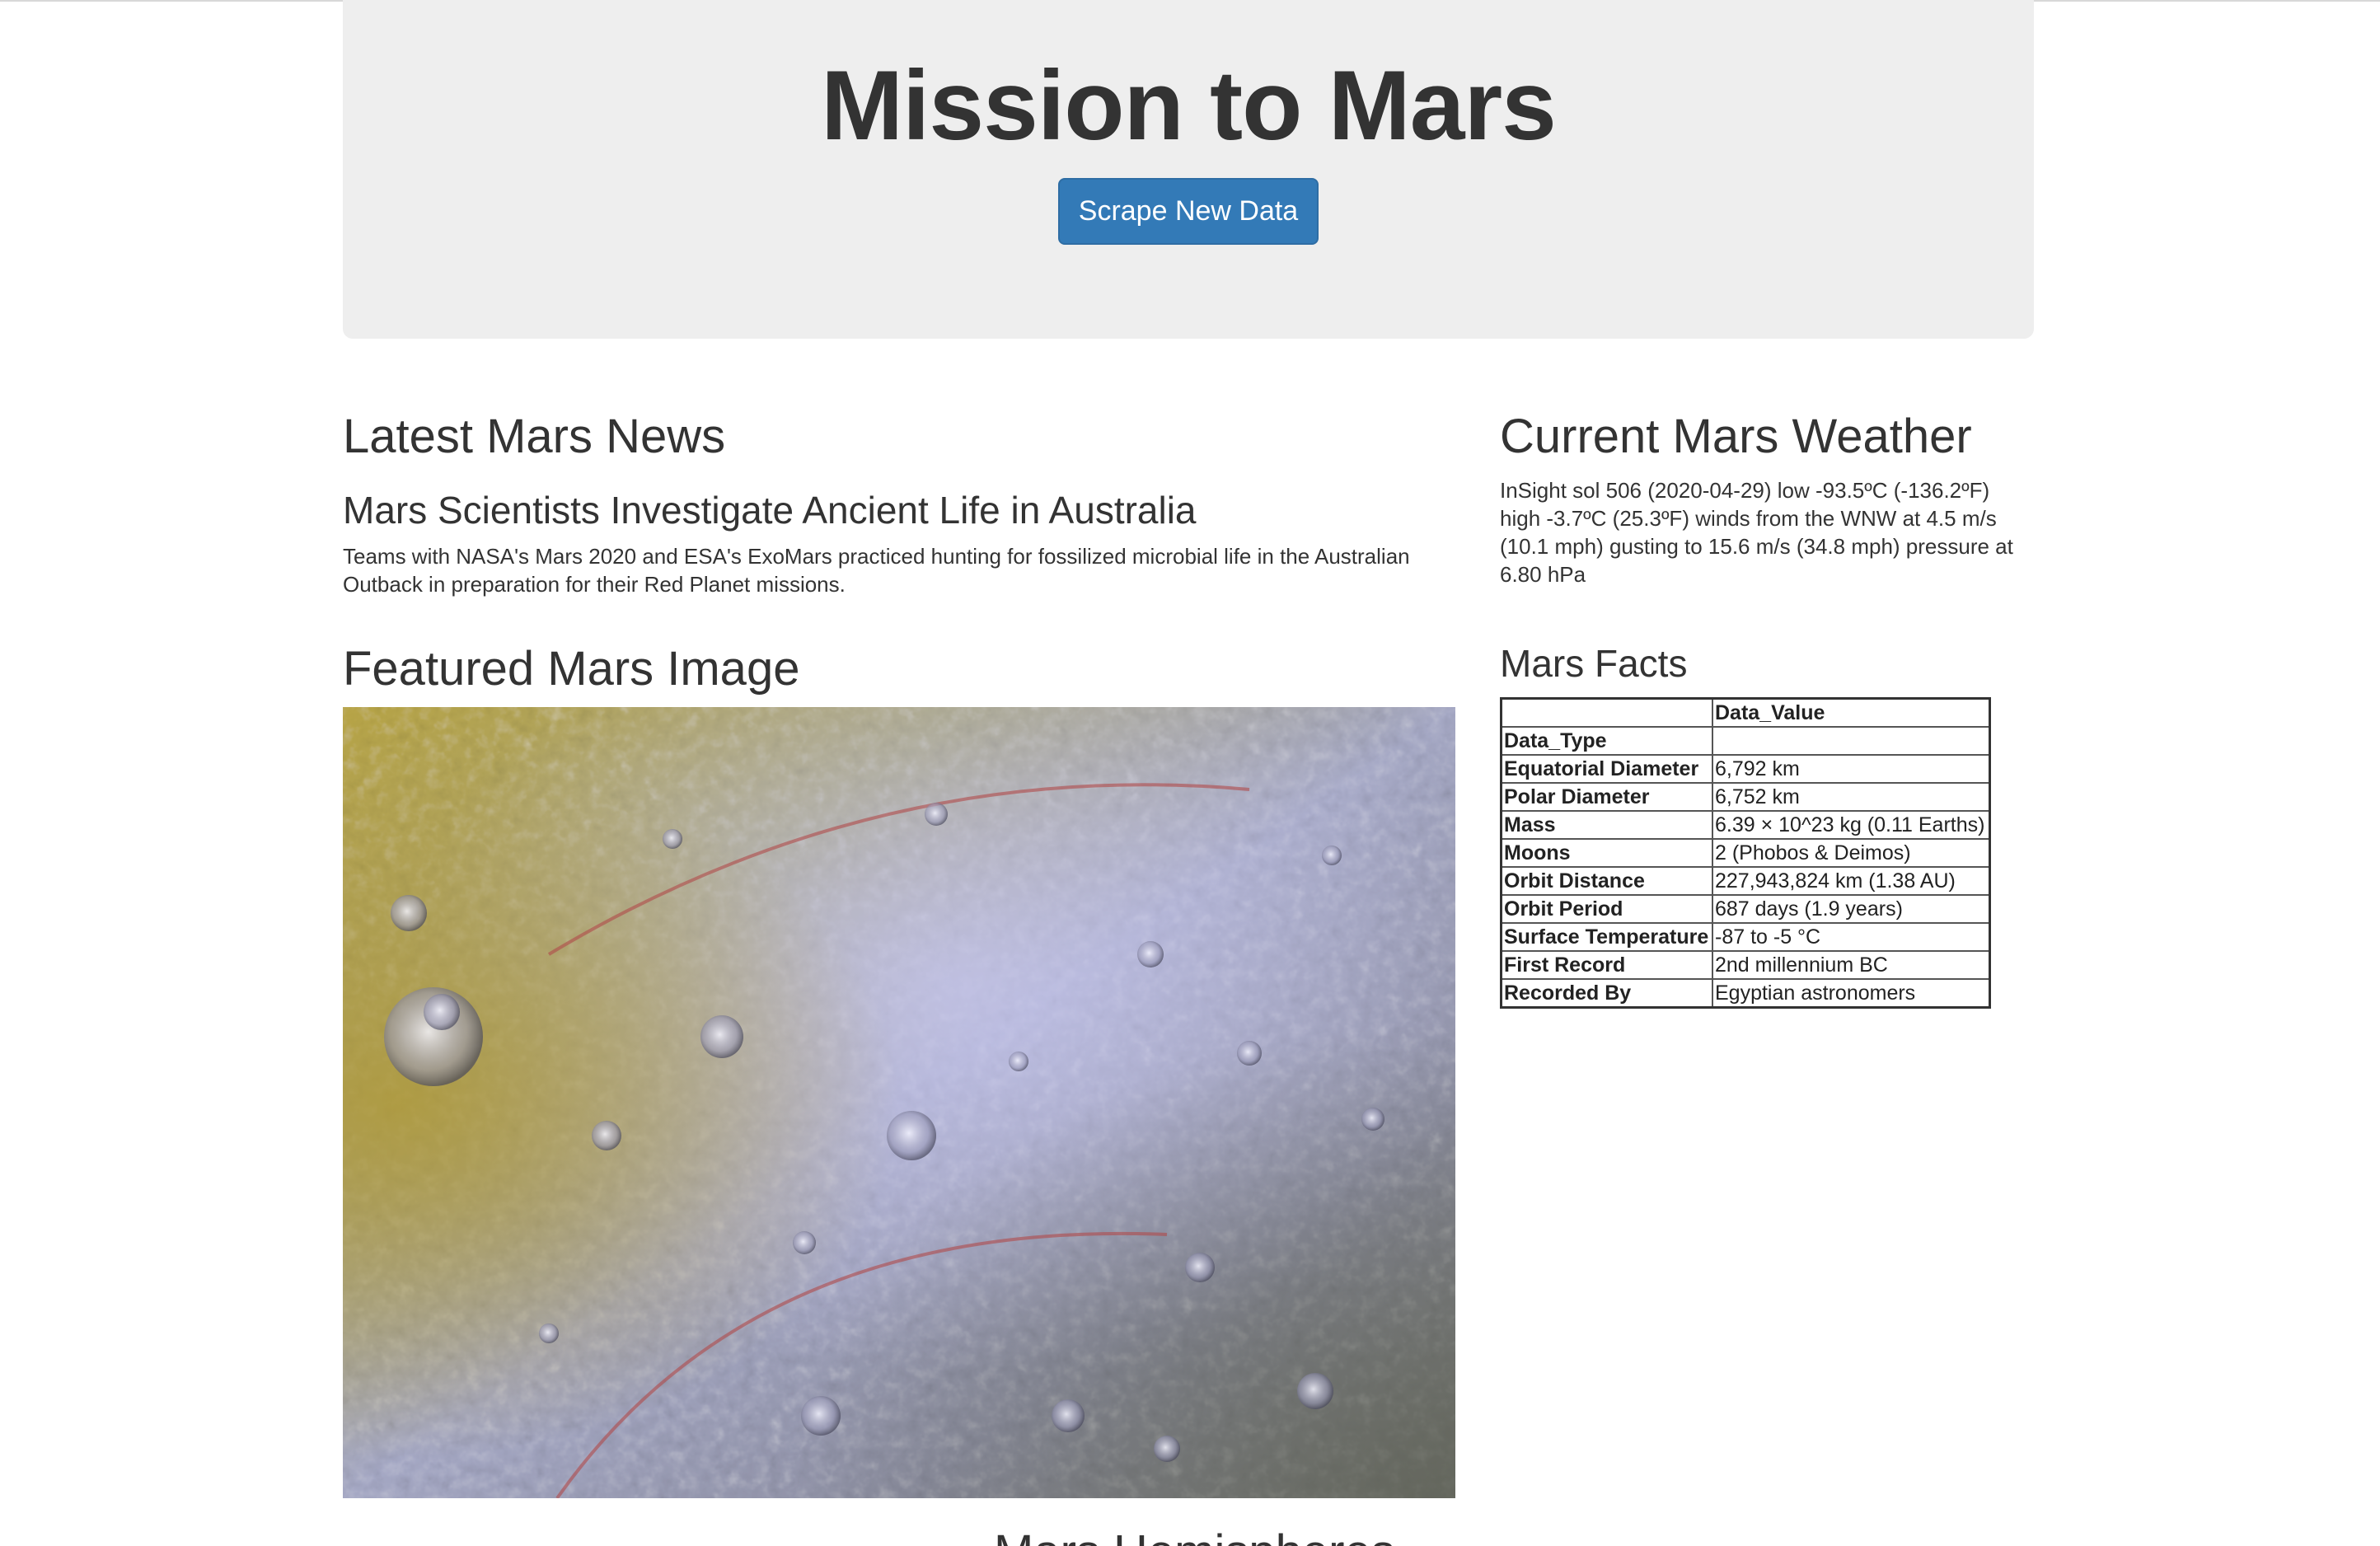 This screenshot has height=1546, width=2380. What do you see at coordinates (1189, 105) in the screenshot?
I see `page-title: Mission to Mars` at bounding box center [1189, 105].